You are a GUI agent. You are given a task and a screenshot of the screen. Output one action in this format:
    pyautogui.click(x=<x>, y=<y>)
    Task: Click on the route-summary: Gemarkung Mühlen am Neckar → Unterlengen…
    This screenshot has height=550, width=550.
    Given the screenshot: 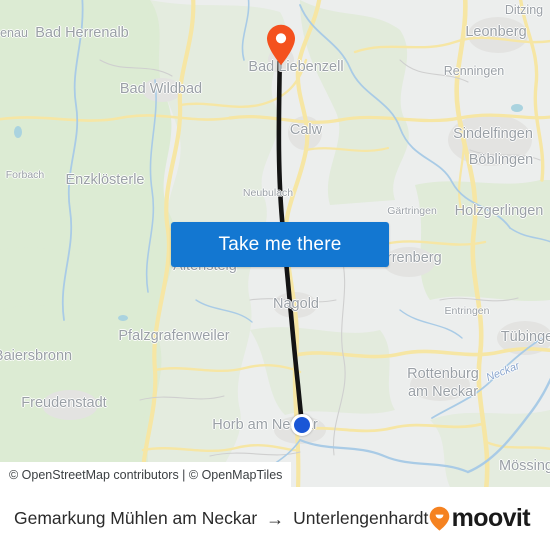 What is the action you would take?
    pyautogui.click(x=221, y=518)
    